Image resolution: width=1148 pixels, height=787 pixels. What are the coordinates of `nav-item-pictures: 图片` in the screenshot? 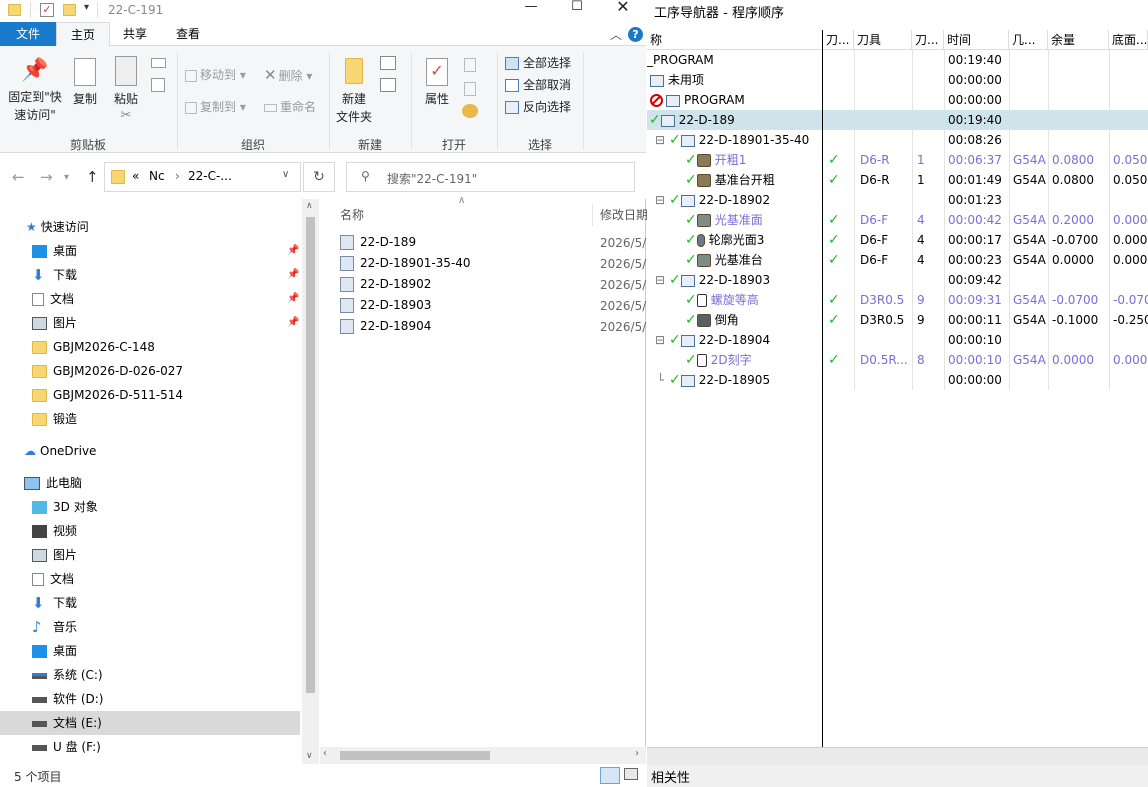 It's located at (150, 555).